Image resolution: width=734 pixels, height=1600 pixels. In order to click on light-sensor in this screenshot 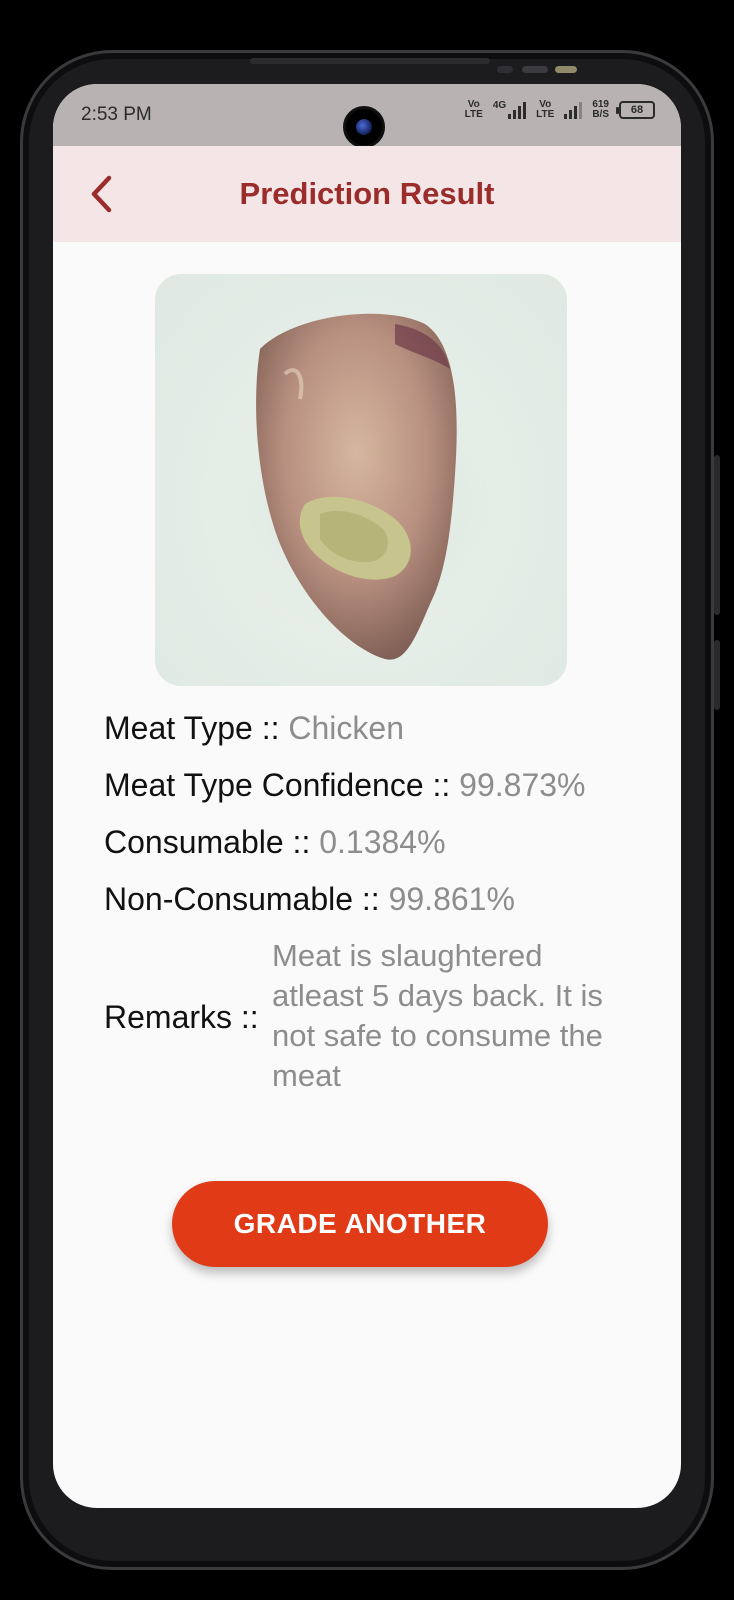, I will do `click(535, 69)`.